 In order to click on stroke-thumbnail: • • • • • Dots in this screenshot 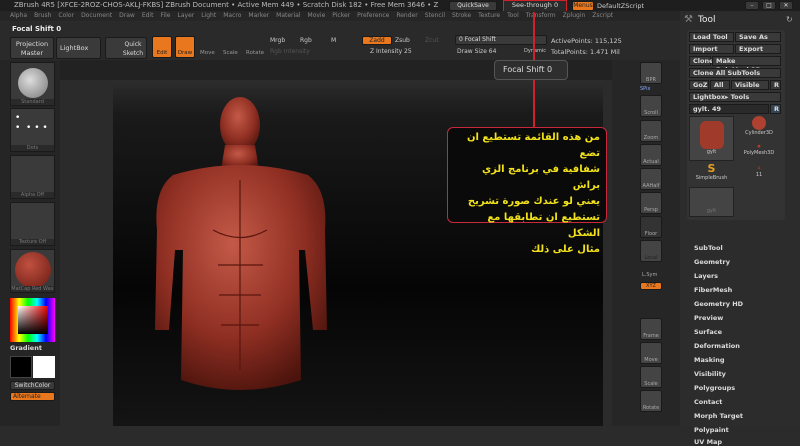, I will do `click(32, 130)`.